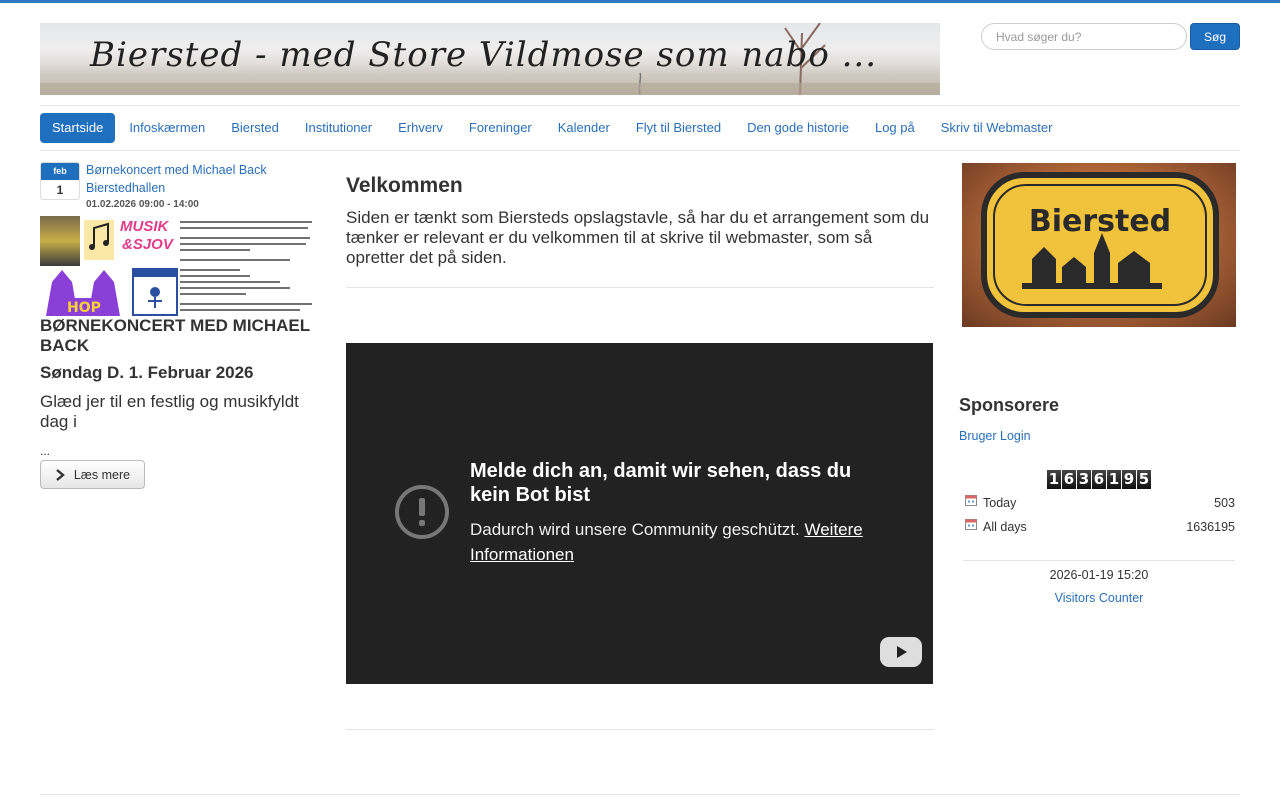  What do you see at coordinates (255, 128) in the screenshot?
I see `nav-item-biersted: Biersted` at bounding box center [255, 128].